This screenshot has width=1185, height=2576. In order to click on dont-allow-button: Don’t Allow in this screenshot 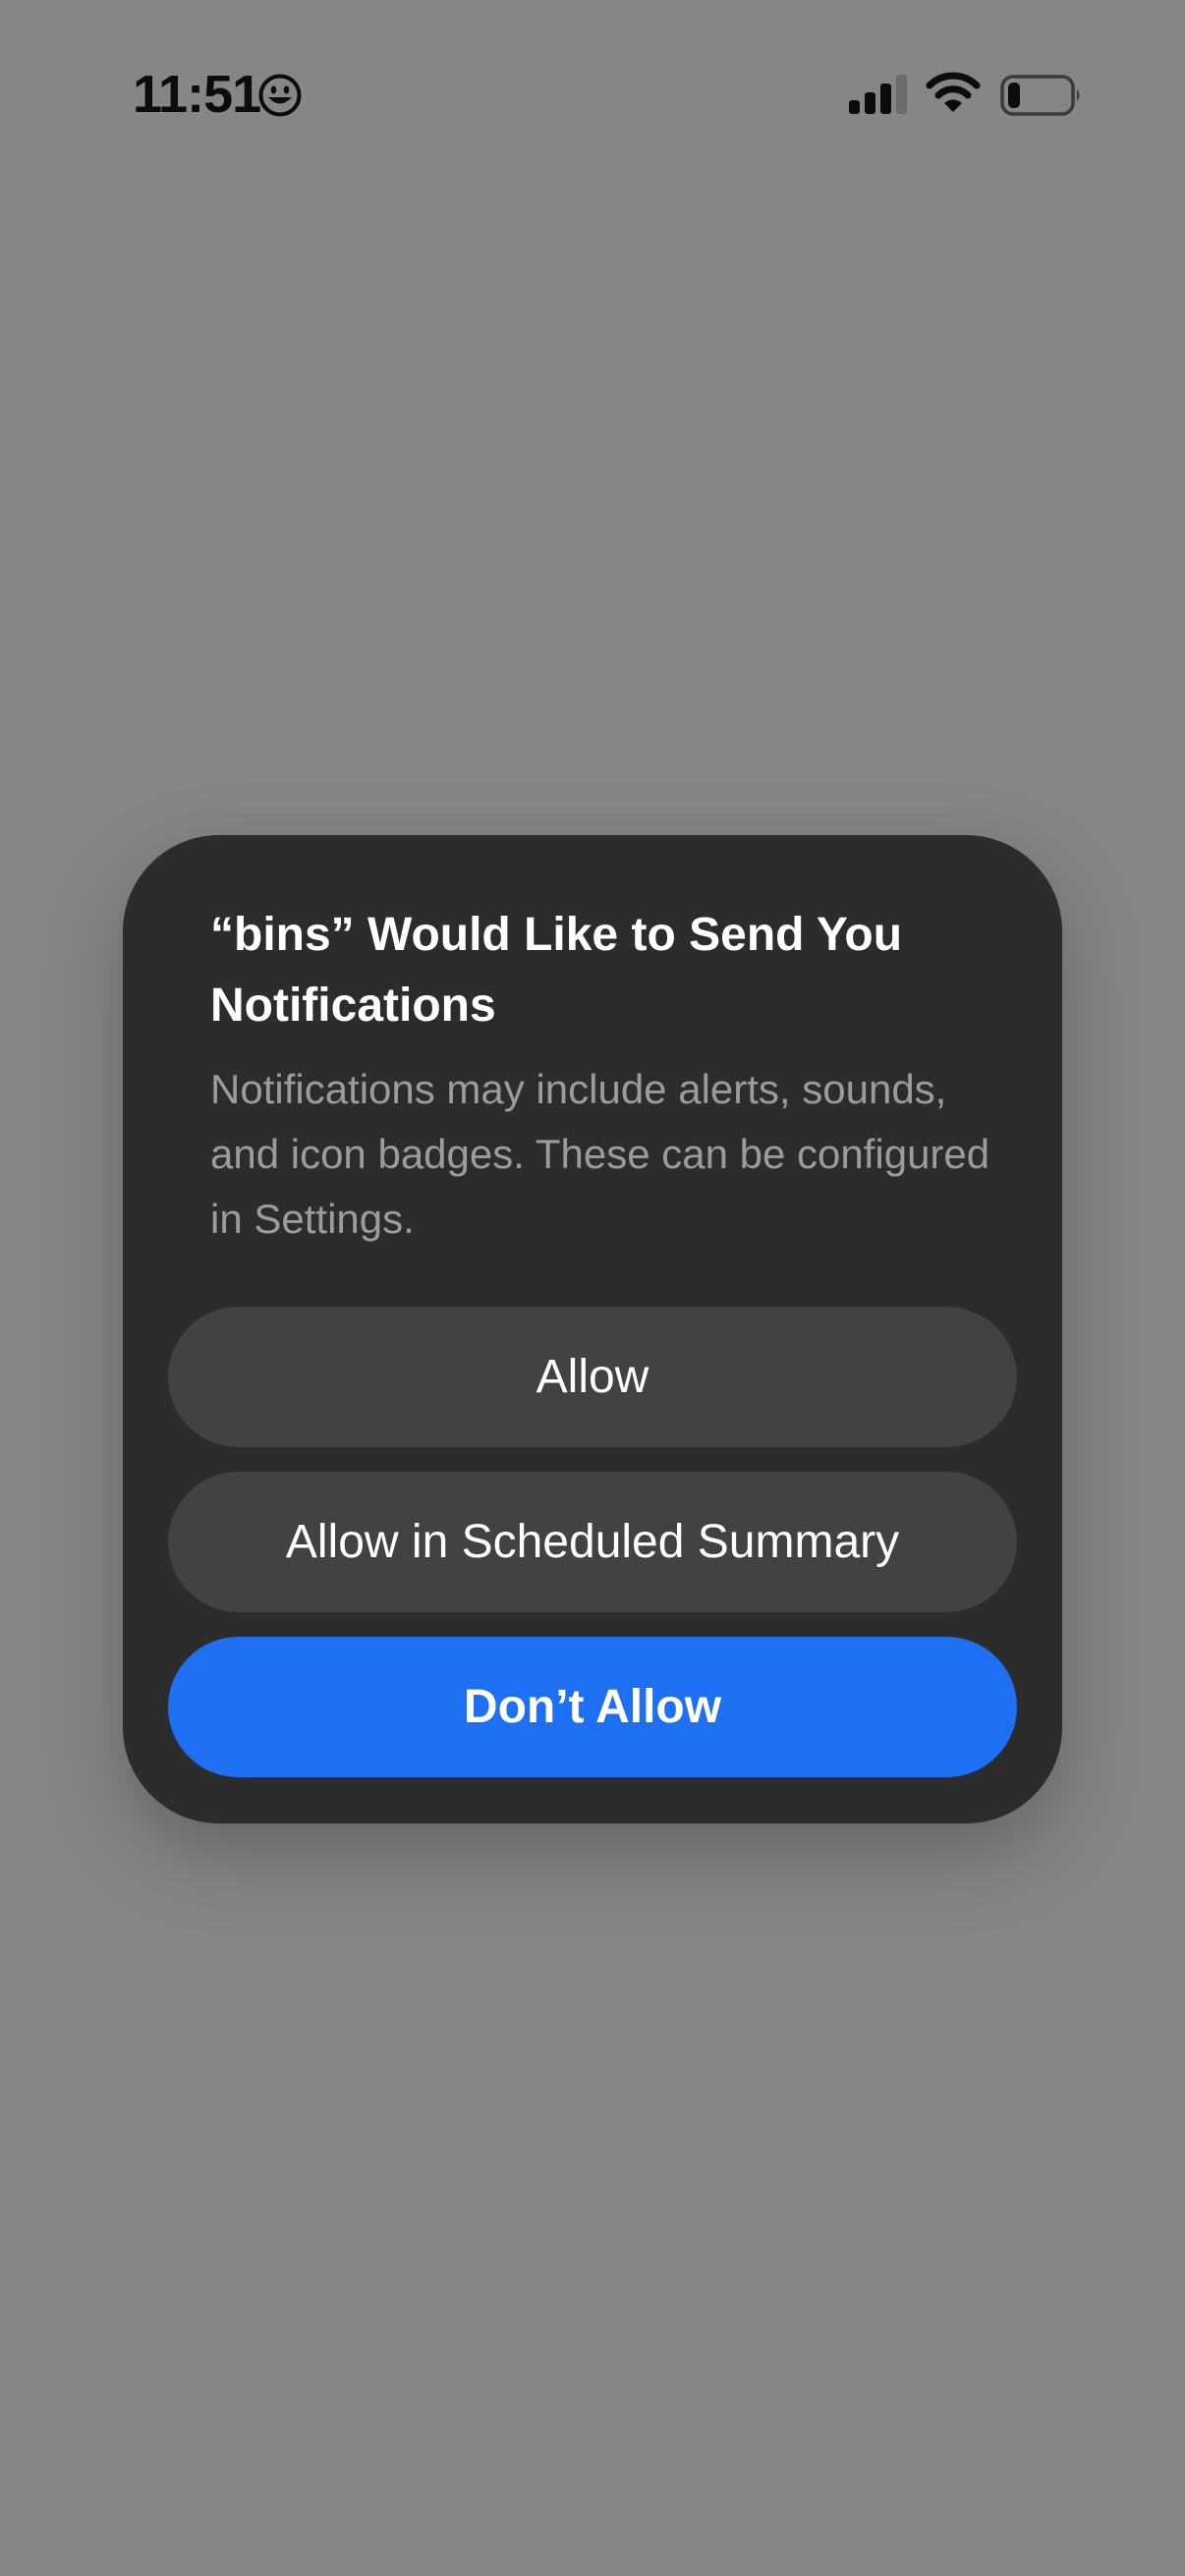, I will do `click(592, 1707)`.